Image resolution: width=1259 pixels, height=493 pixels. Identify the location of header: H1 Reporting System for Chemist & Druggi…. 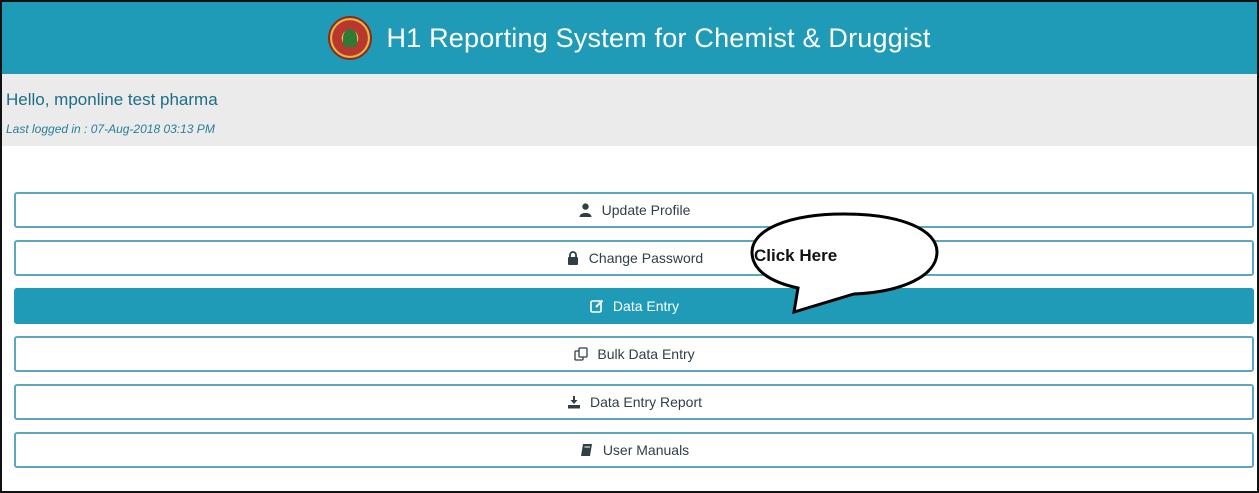
(629, 38).